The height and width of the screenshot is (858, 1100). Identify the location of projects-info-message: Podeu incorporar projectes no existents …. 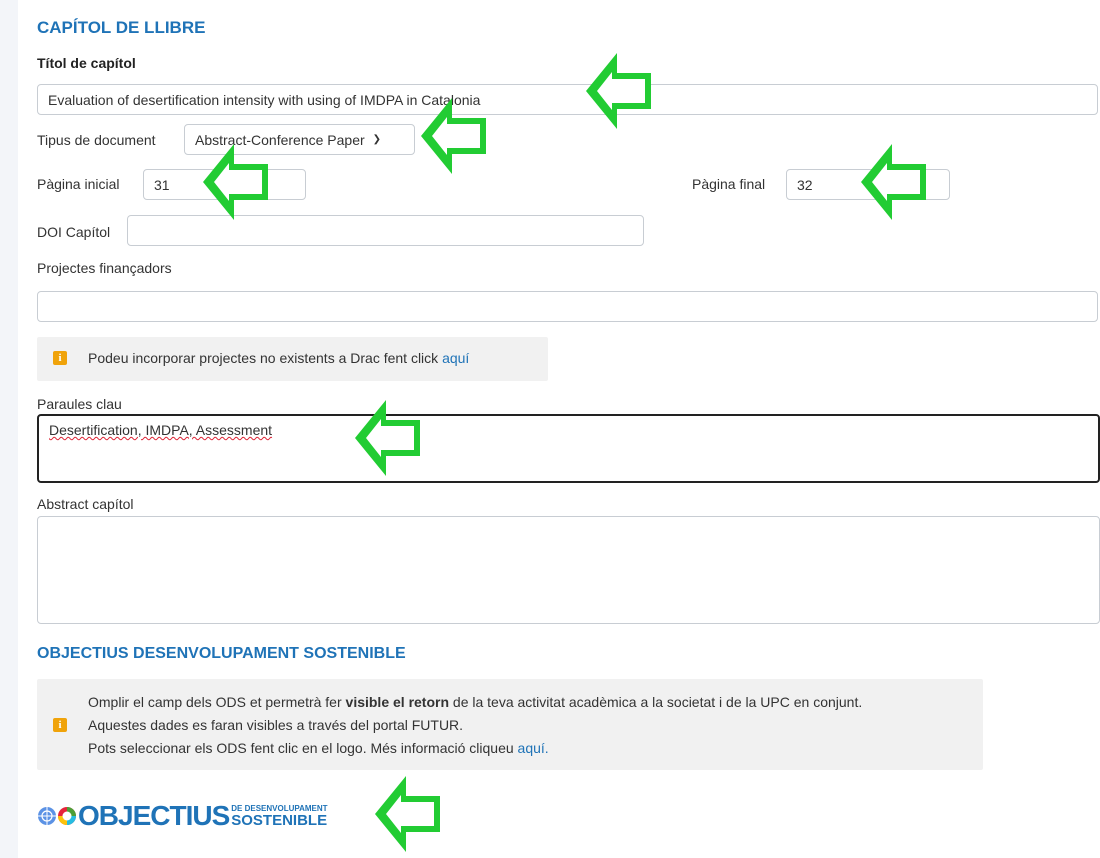
(265, 358).